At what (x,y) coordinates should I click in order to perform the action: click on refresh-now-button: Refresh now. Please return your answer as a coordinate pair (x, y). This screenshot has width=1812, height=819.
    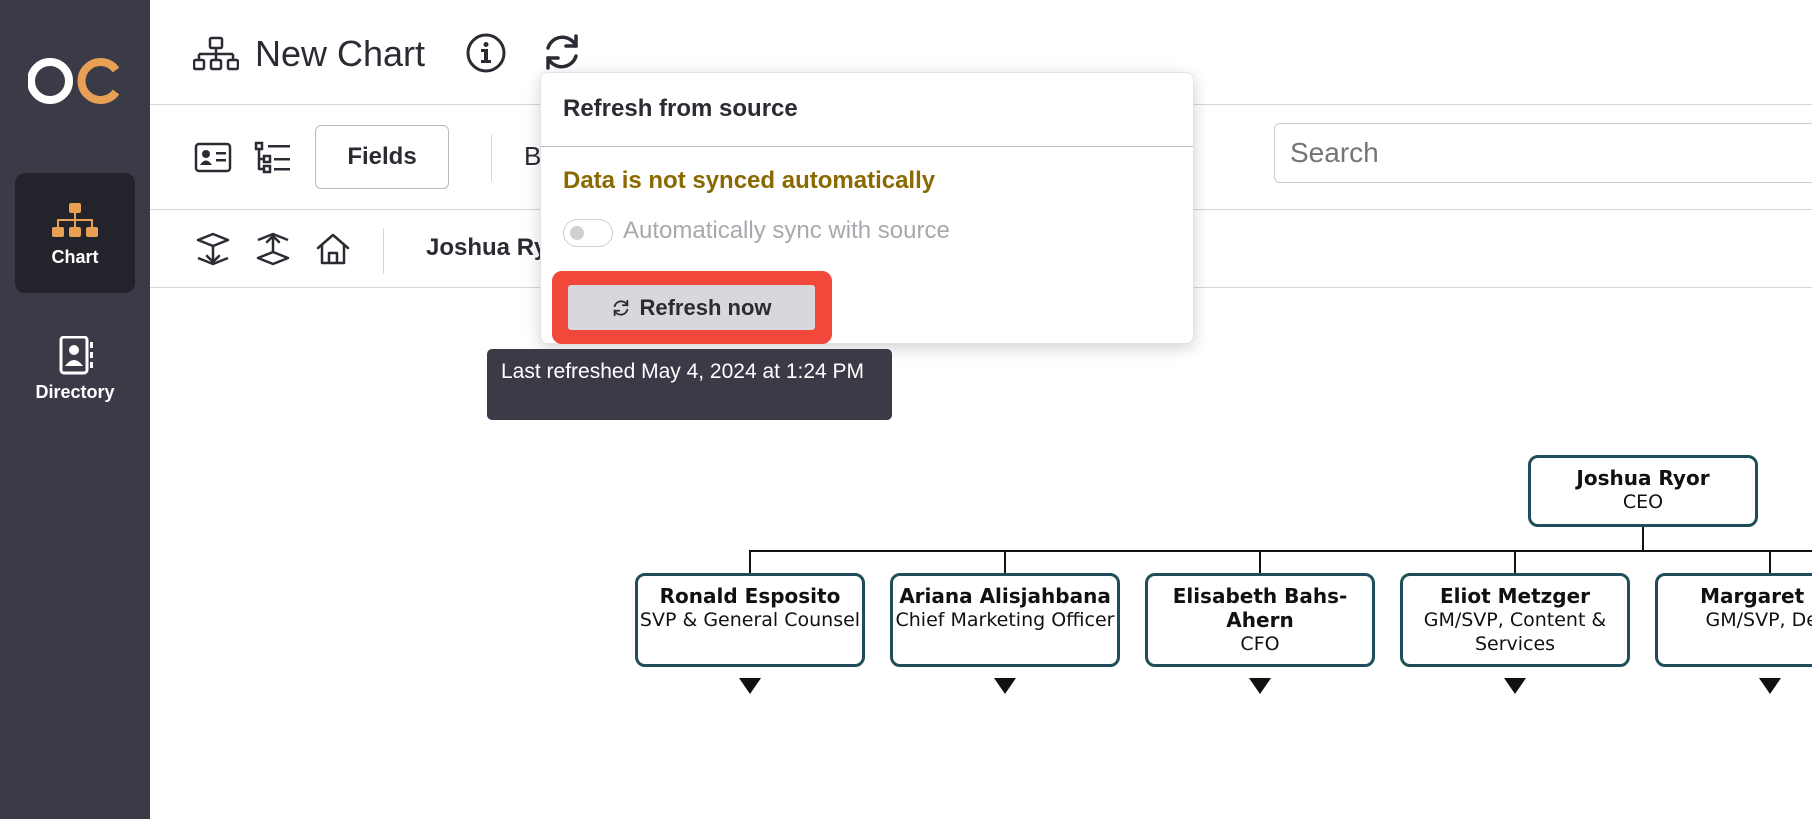
    Looking at the image, I should click on (691, 307).